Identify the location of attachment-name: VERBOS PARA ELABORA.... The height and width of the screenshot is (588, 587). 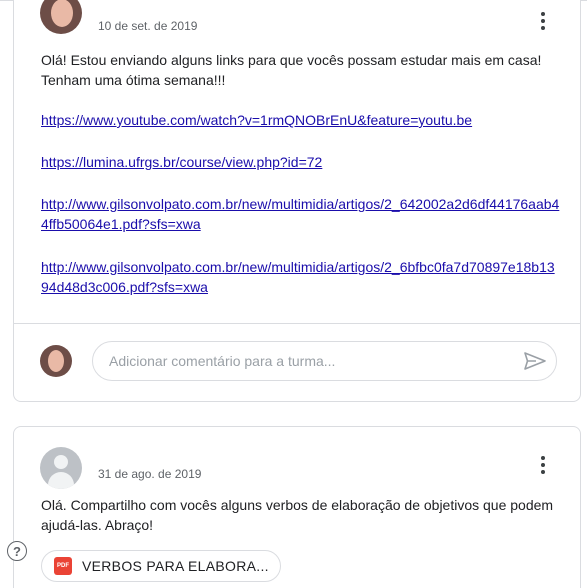
(175, 566).